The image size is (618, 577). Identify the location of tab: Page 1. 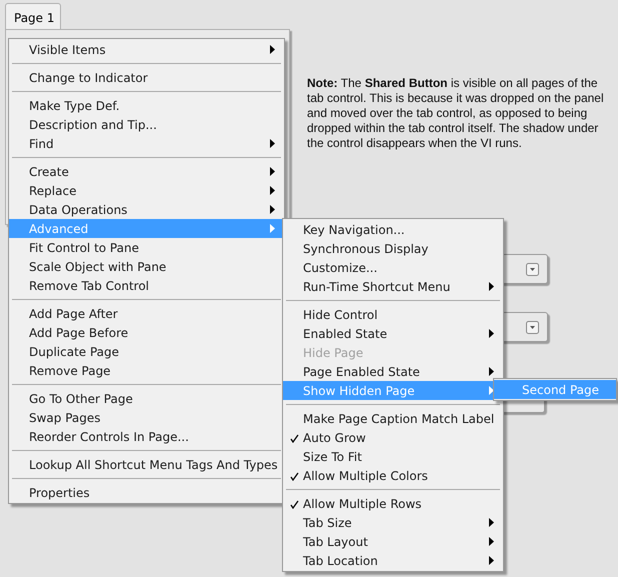
(33, 17).